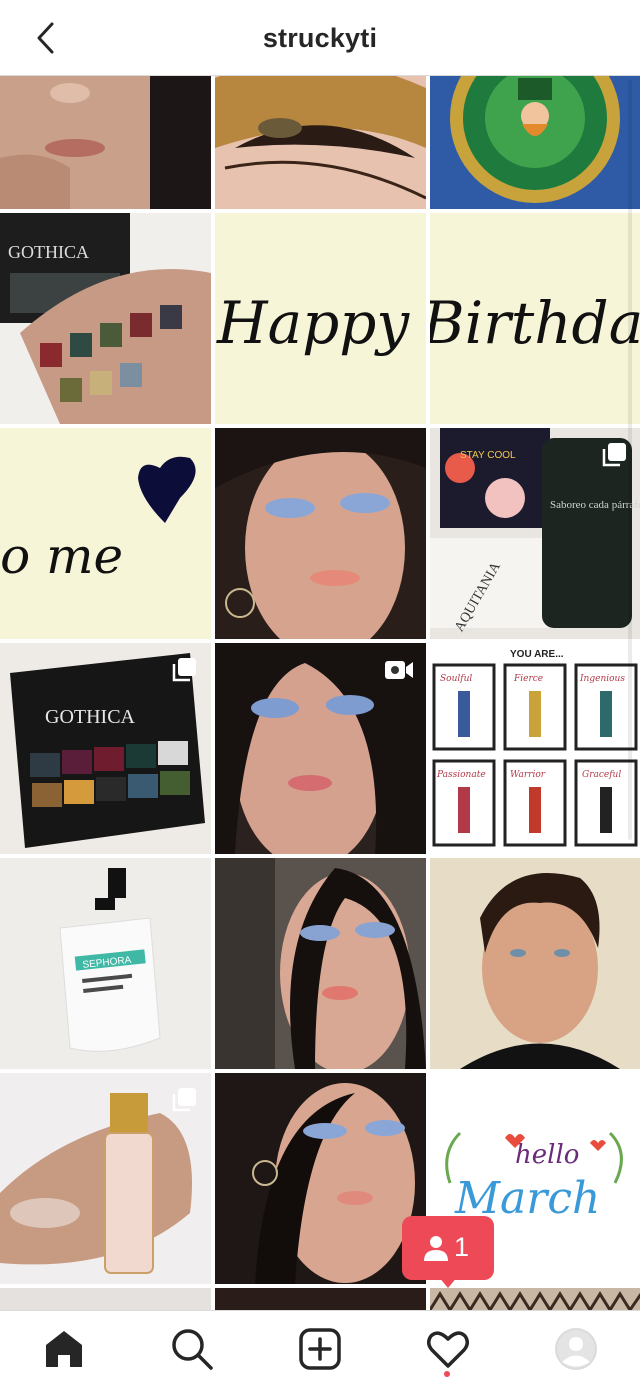 This screenshot has height=1386, width=640. I want to click on tab-activity, so click(448, 1349).